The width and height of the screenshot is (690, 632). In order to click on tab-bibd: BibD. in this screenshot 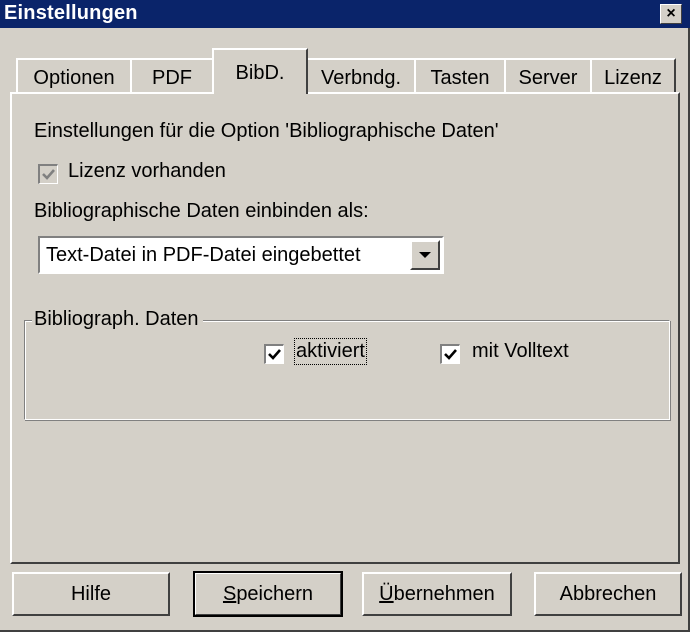, I will do `click(260, 71)`.